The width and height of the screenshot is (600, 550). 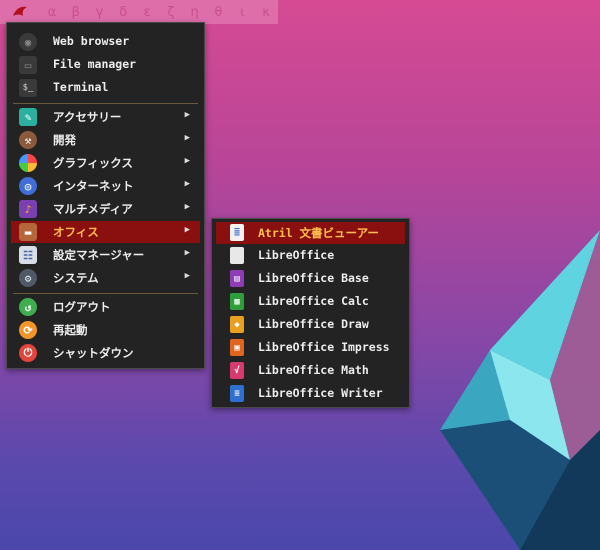 I want to click on workspace-9: ι, so click(x=242, y=12).